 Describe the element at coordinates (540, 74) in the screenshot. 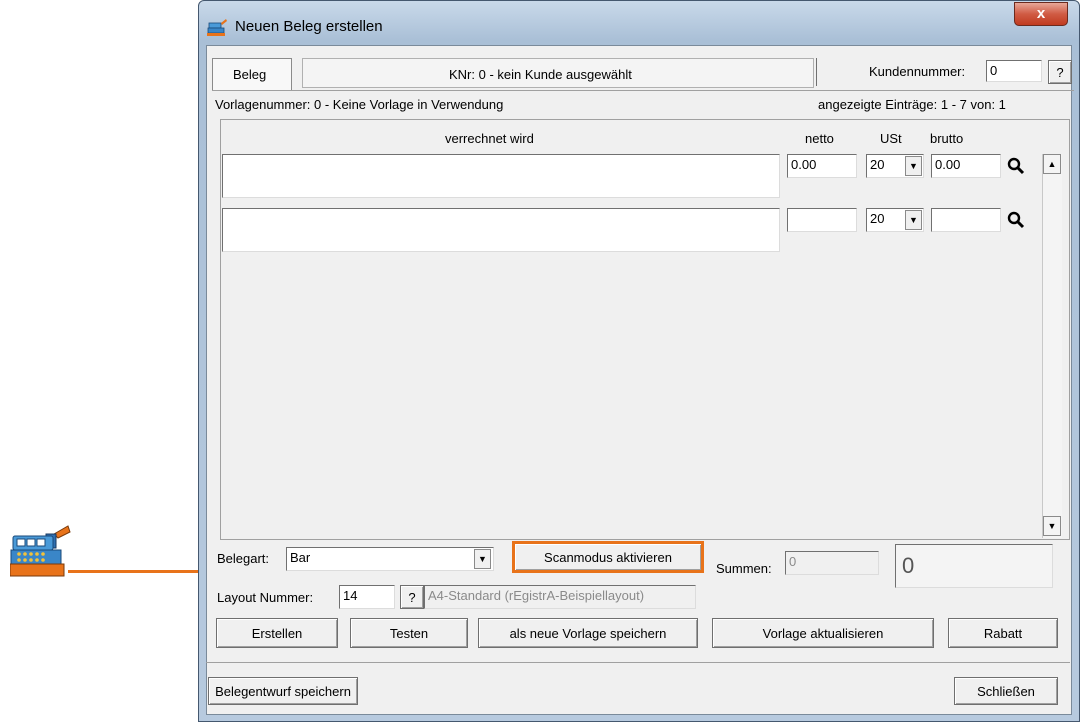

I see `customer-info-text: KNr: 0 - kein Kunde ausgewählt` at that location.